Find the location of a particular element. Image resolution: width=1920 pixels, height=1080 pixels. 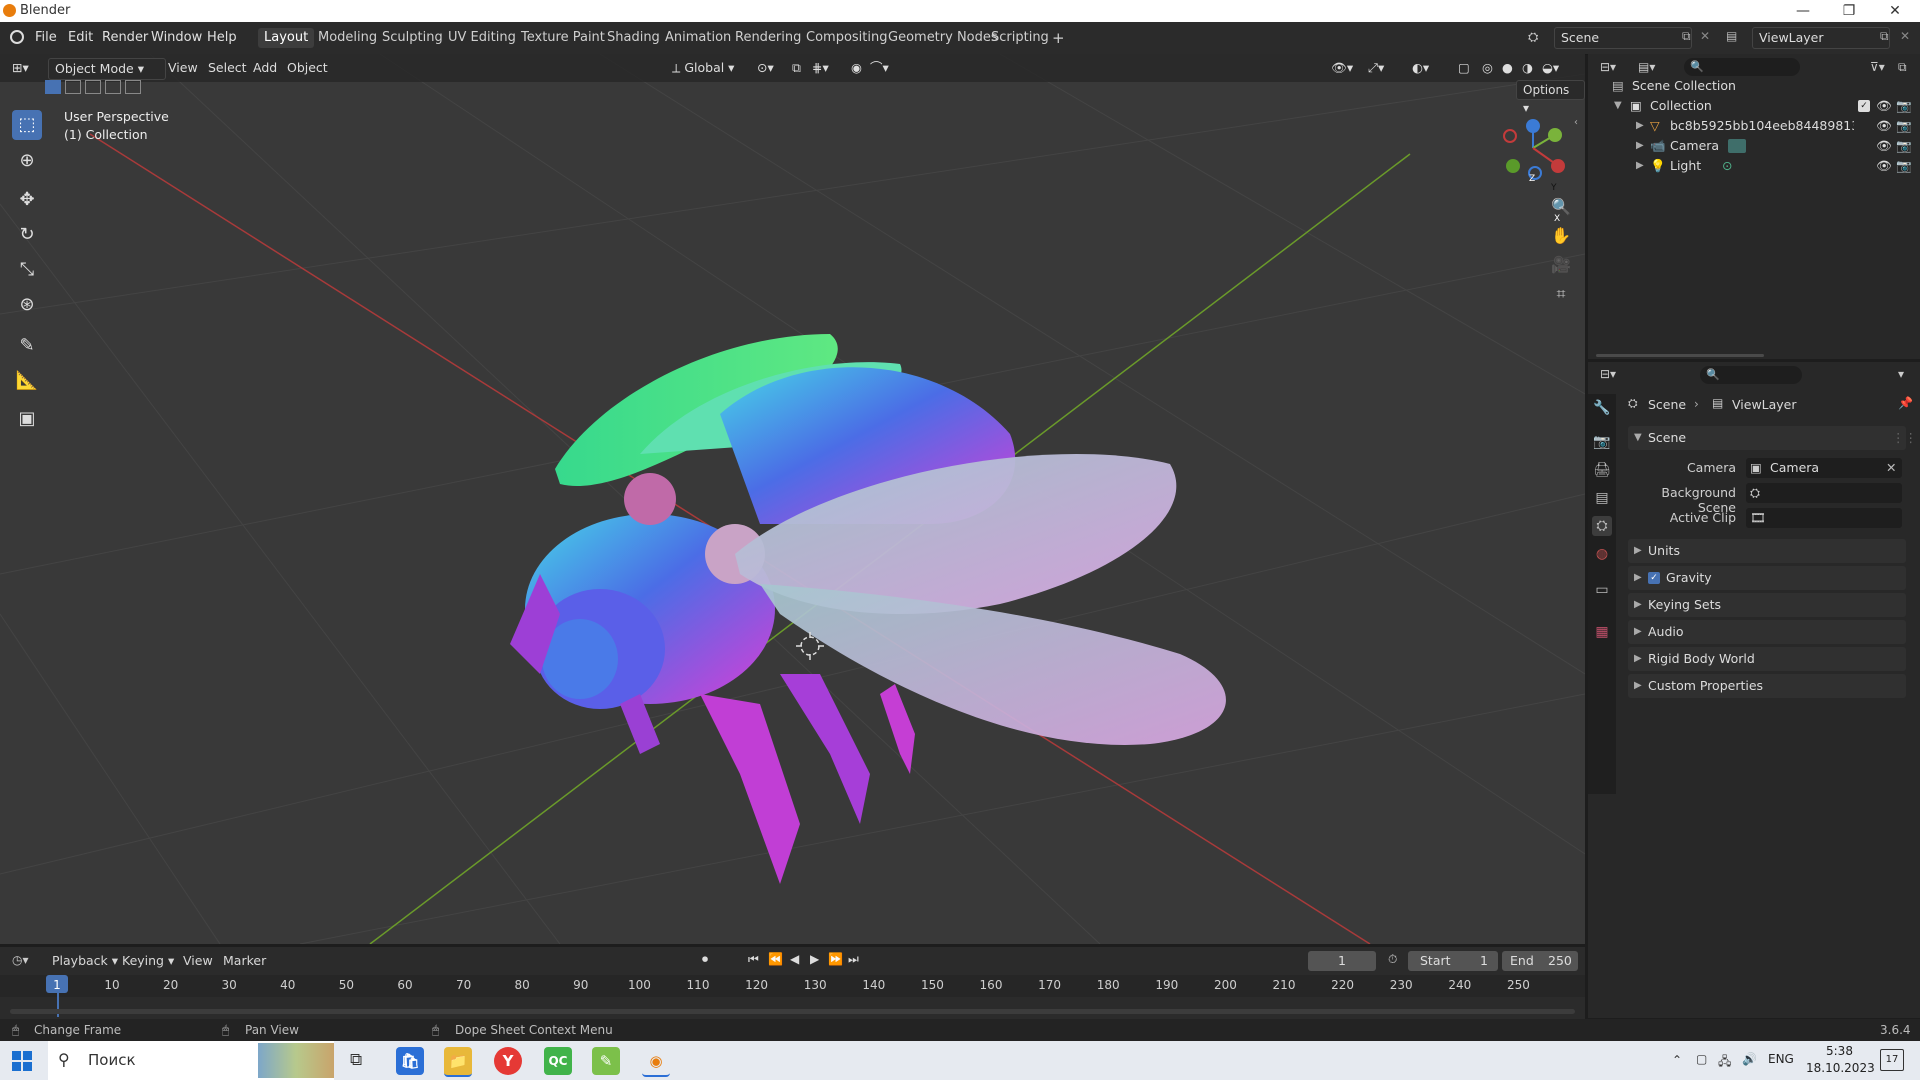

prev-keyframe-icon: ⏪ is located at coordinates (775, 959).